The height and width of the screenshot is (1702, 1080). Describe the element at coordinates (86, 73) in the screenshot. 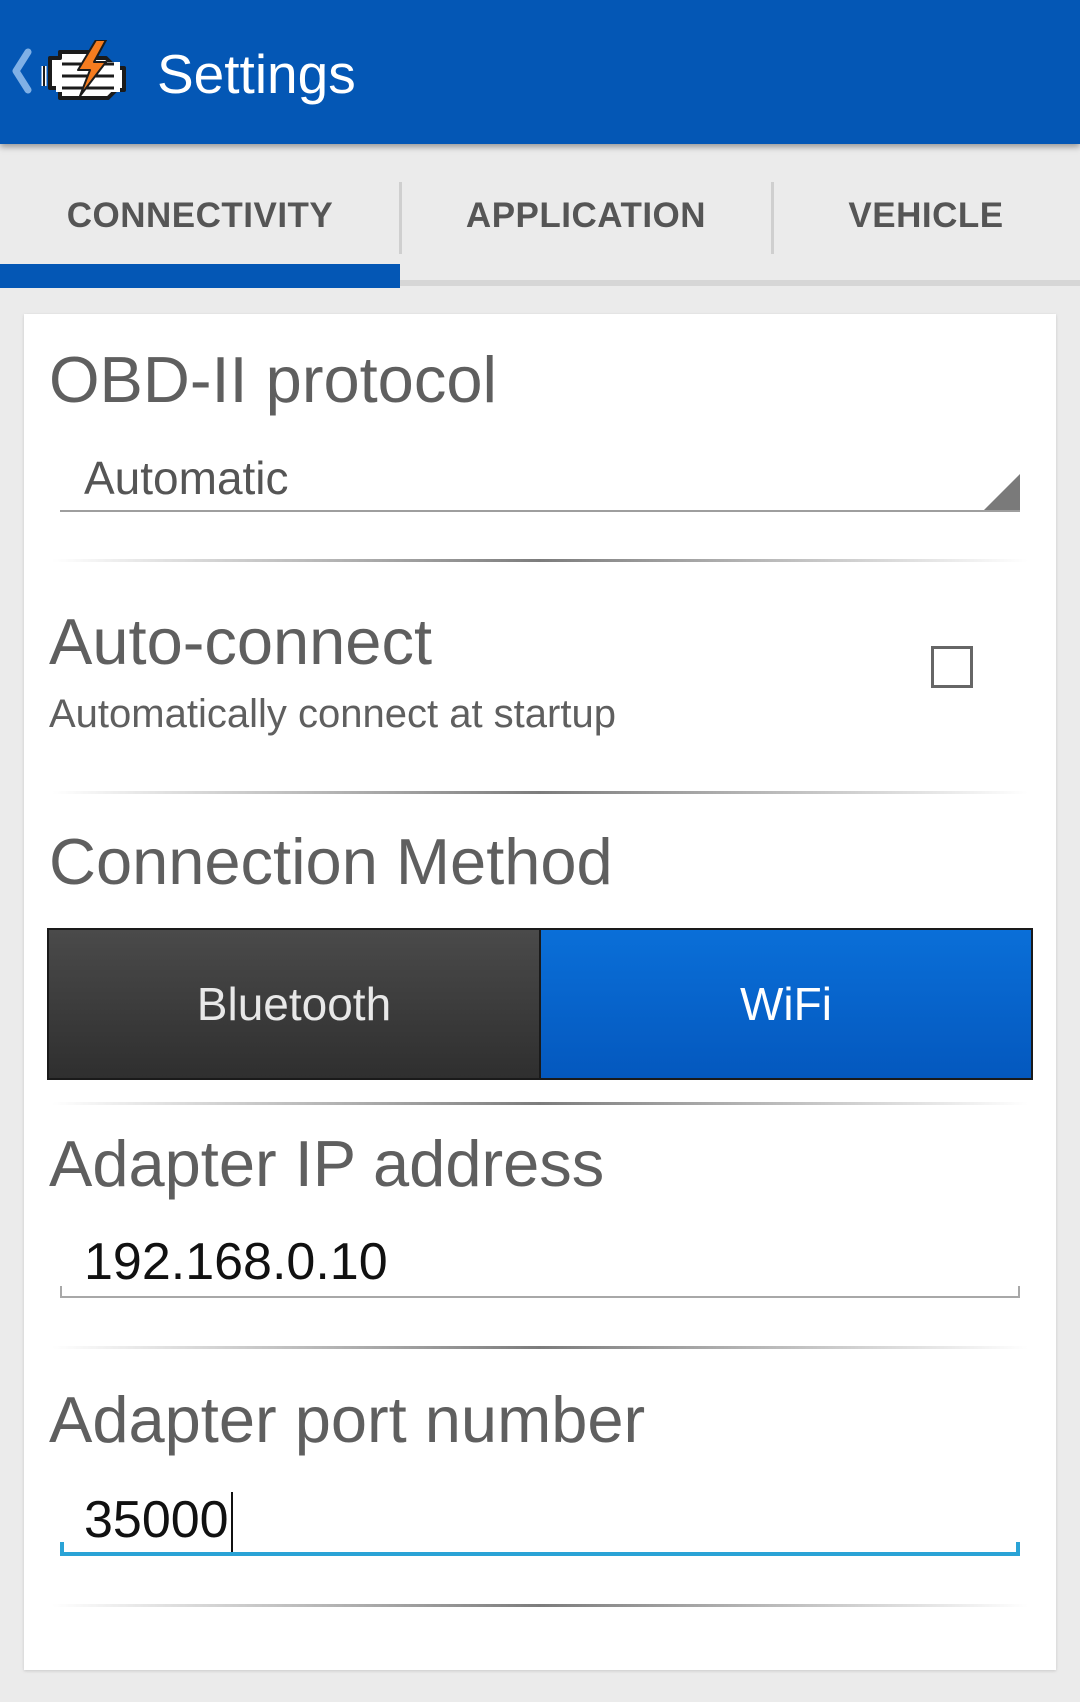

I see `engine-logo-icon` at that location.